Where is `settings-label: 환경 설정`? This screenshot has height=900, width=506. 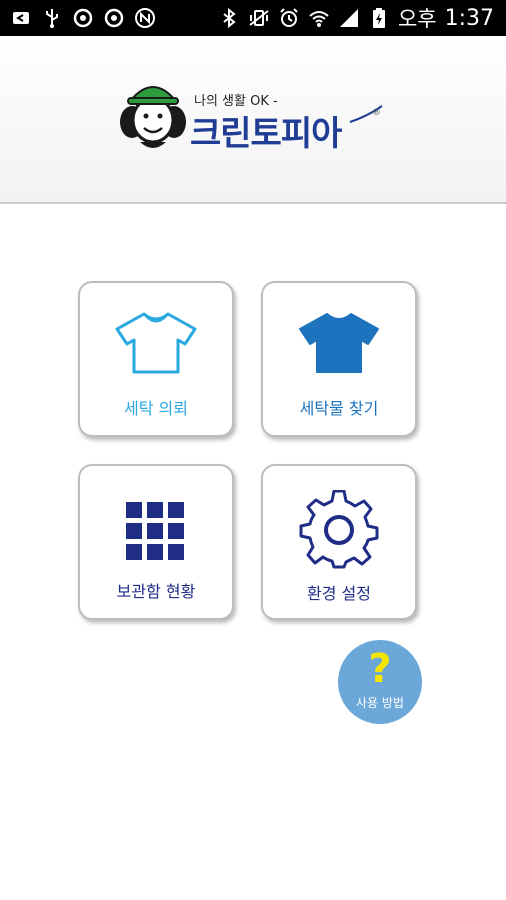
settings-label: 환경 설정 is located at coordinates (339, 593).